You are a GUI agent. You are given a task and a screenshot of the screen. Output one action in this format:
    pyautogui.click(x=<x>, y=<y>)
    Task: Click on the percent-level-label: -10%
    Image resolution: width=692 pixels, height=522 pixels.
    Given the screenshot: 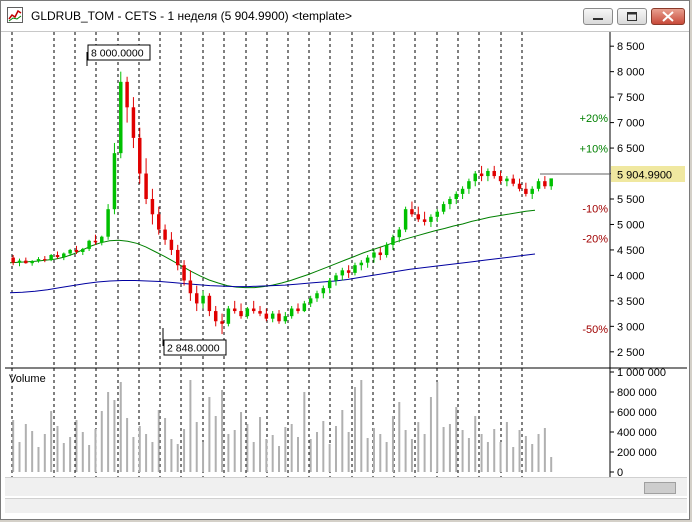 What is the action you would take?
    pyautogui.click(x=595, y=209)
    